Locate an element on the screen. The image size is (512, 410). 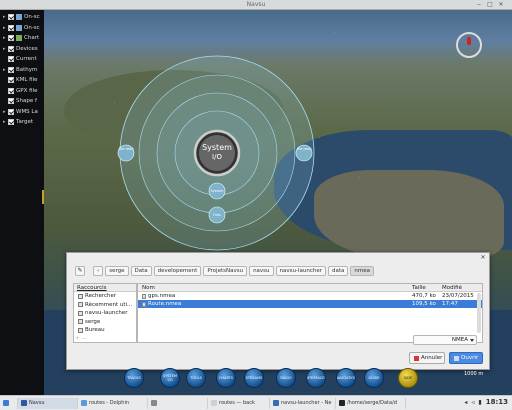
task-label: Navsu is located at coordinates (37, 403).